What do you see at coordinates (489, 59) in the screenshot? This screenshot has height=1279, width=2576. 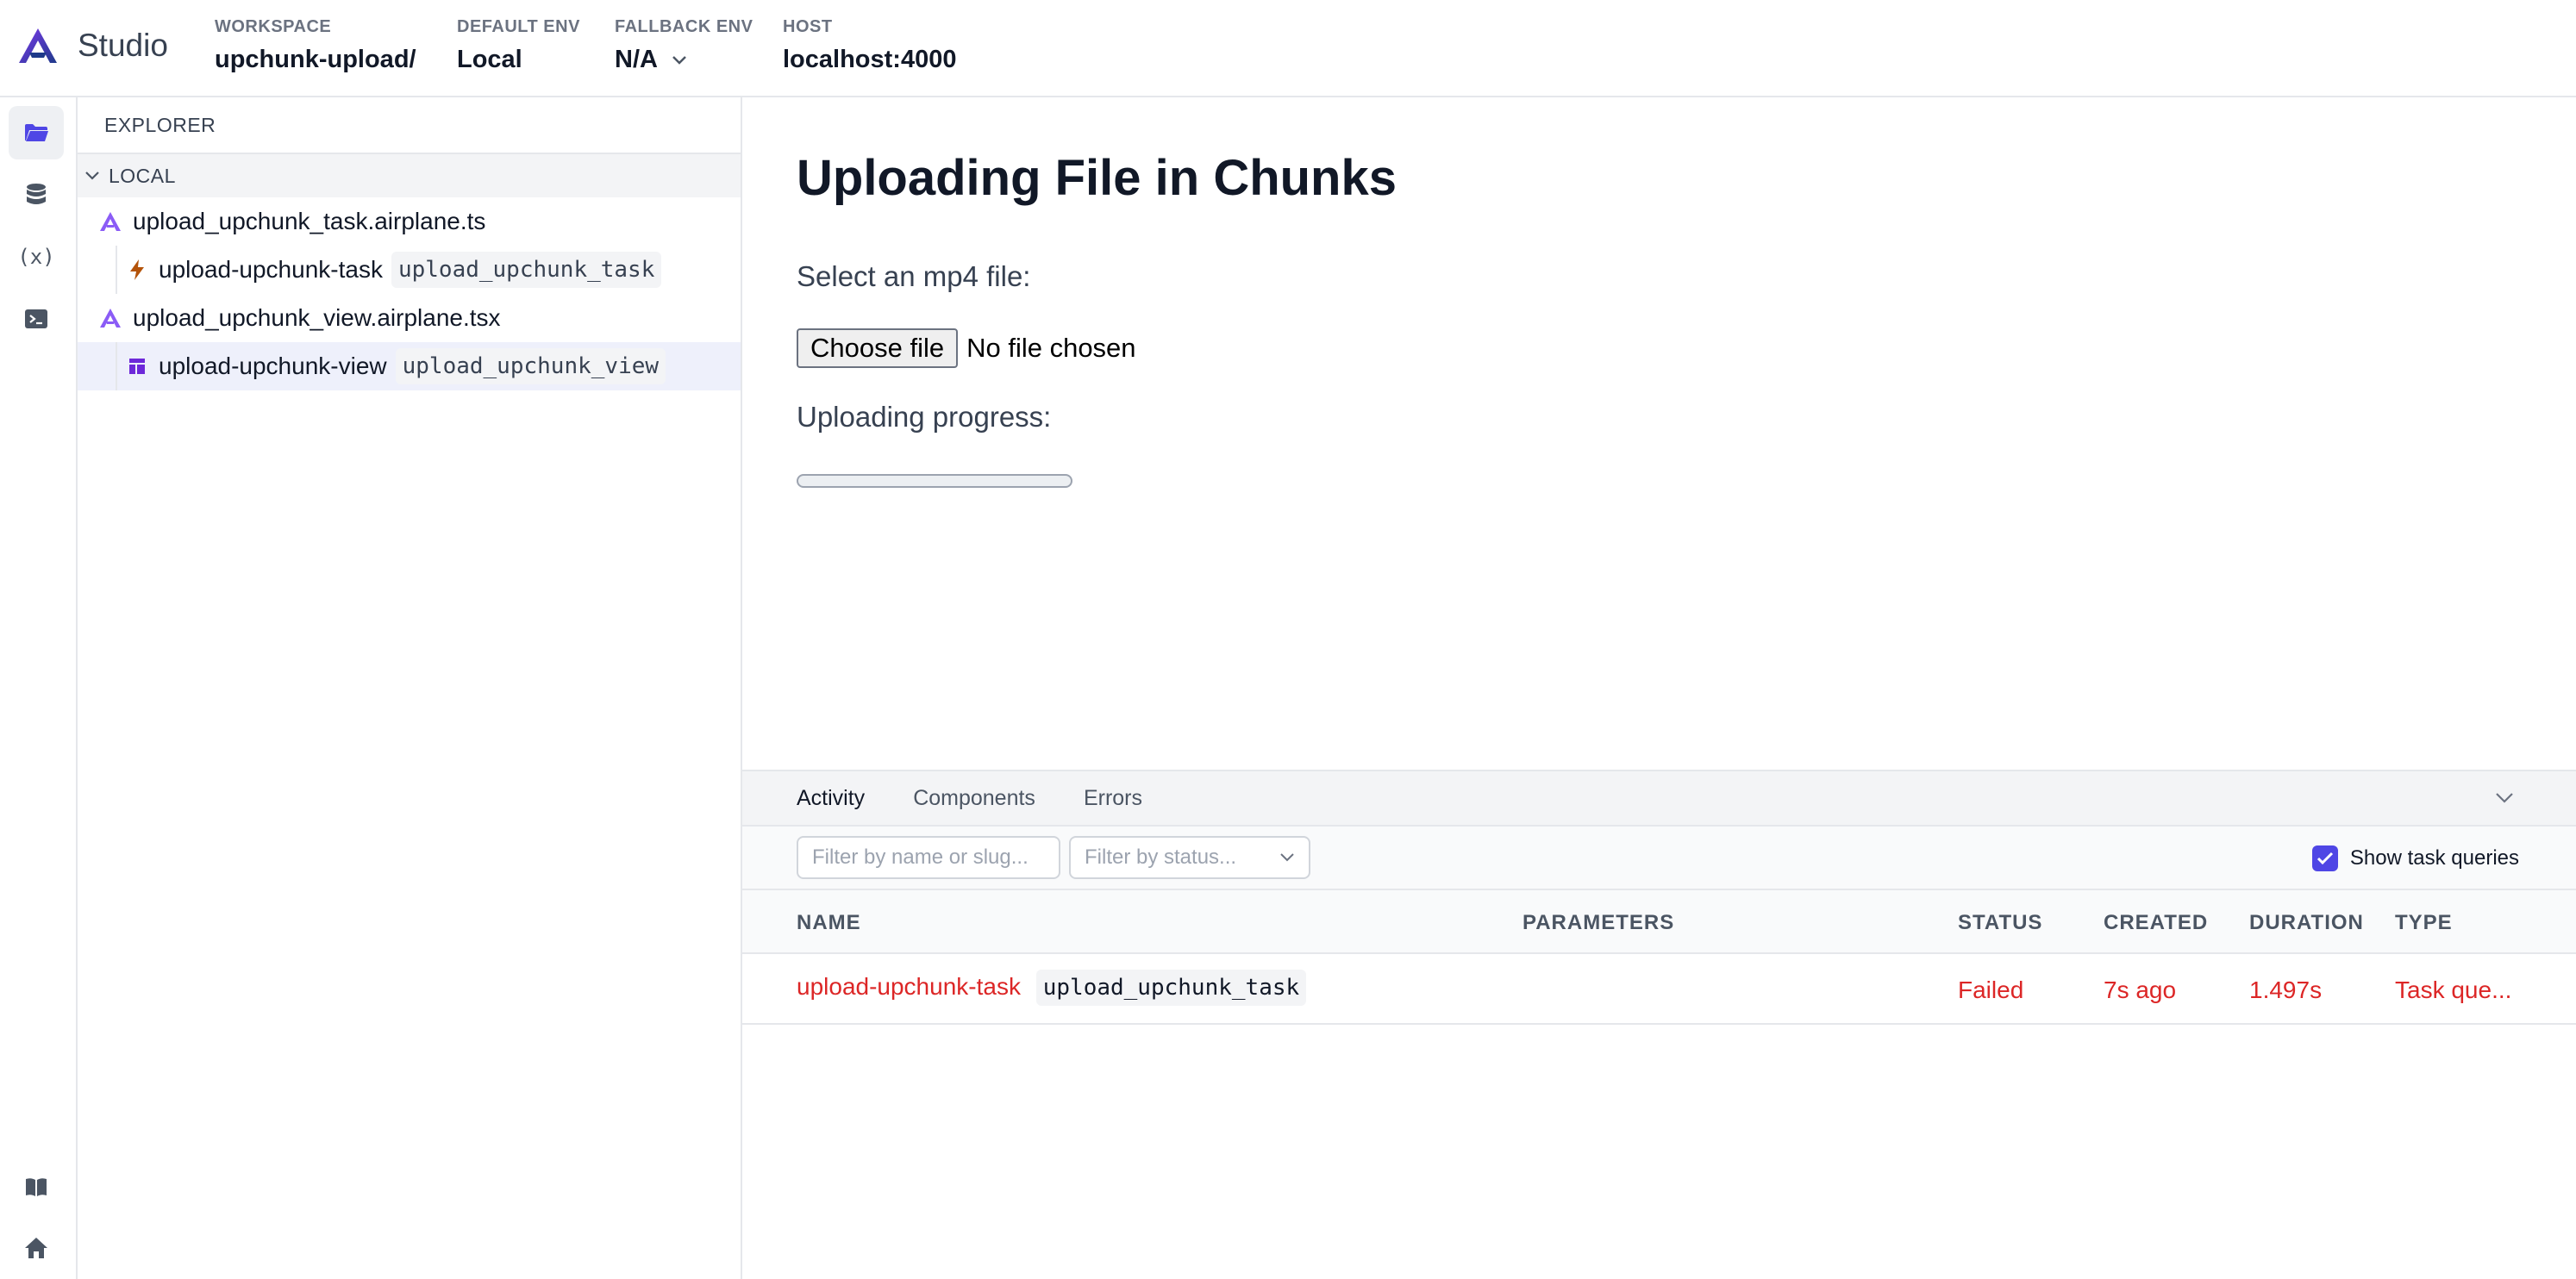 I see `default-env-value: Local` at bounding box center [489, 59].